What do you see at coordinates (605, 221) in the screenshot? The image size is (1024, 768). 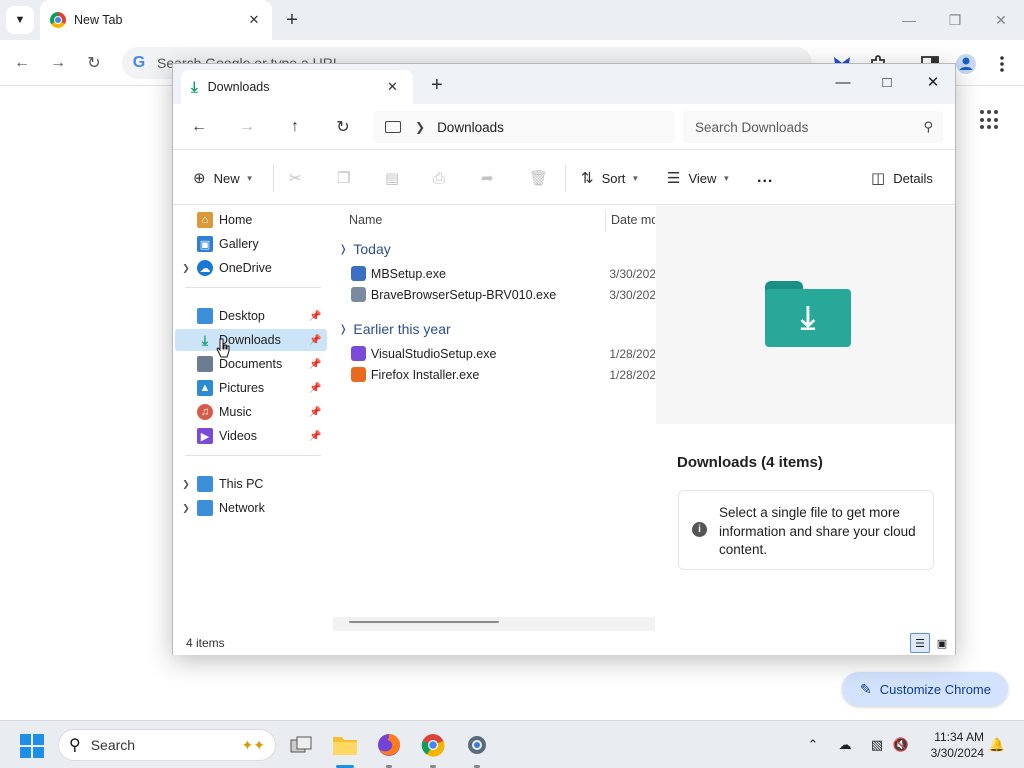 I see `column-divider` at bounding box center [605, 221].